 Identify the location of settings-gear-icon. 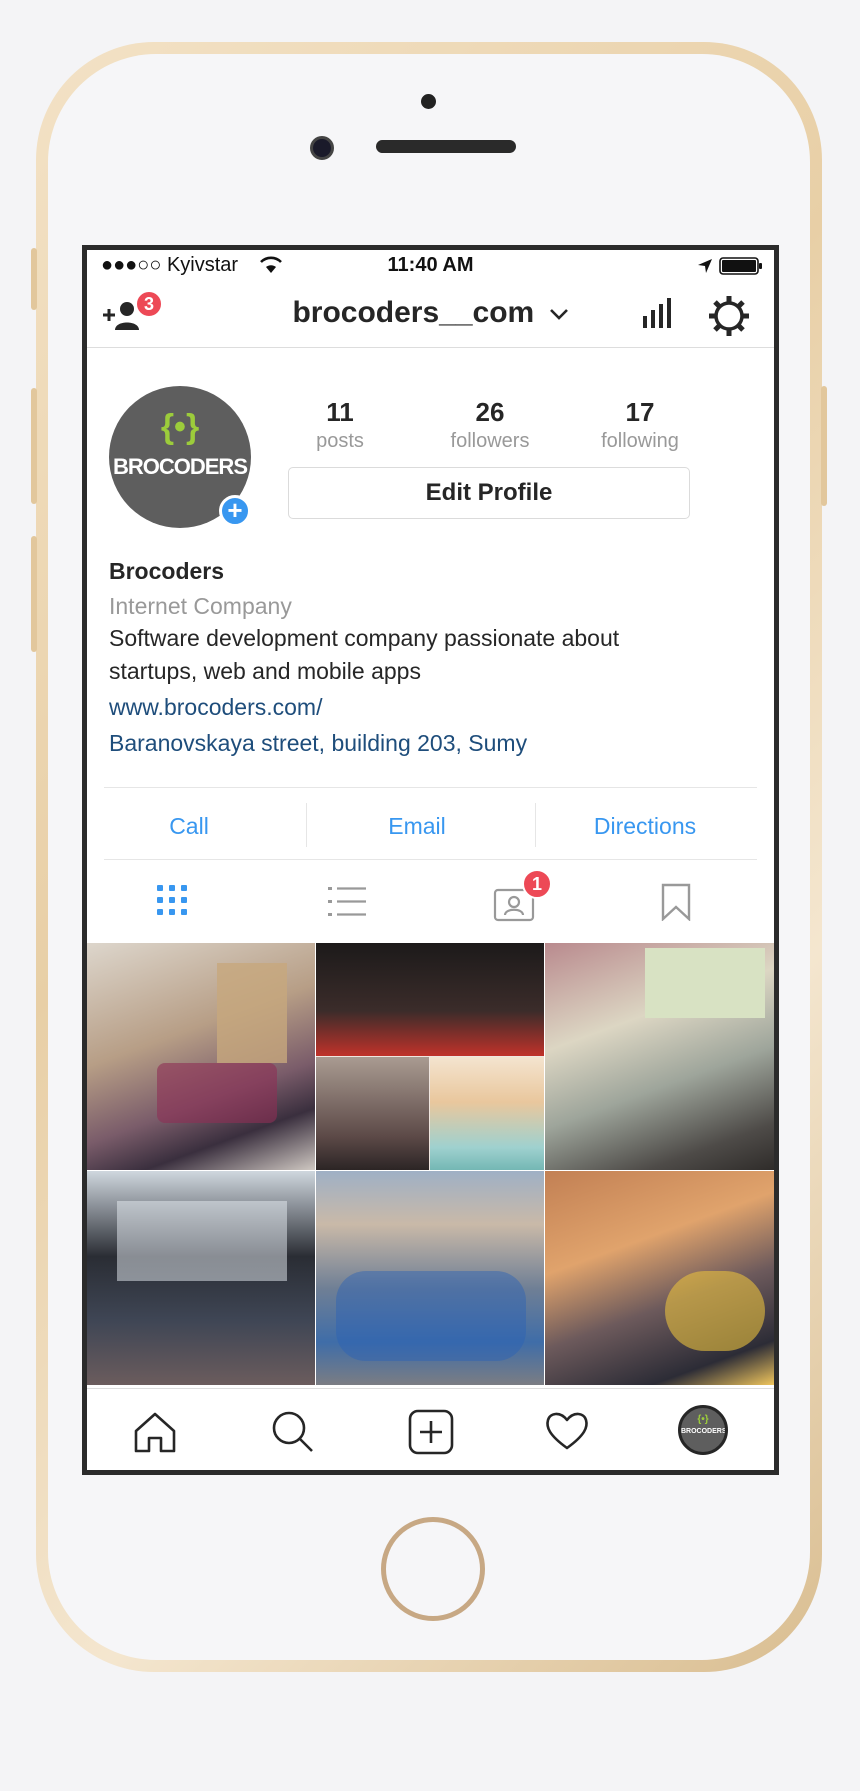
(729, 316).